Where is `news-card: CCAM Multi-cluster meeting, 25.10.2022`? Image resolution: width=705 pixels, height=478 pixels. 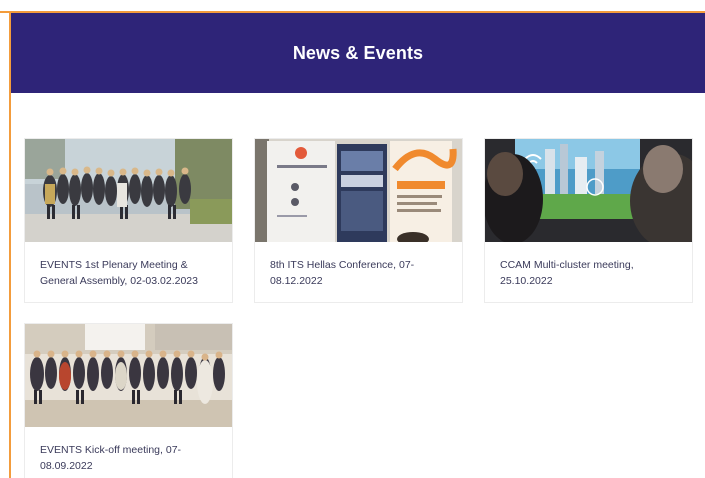
news-card: CCAM Multi-cluster meeting, 25.10.2022 is located at coordinates (588, 220).